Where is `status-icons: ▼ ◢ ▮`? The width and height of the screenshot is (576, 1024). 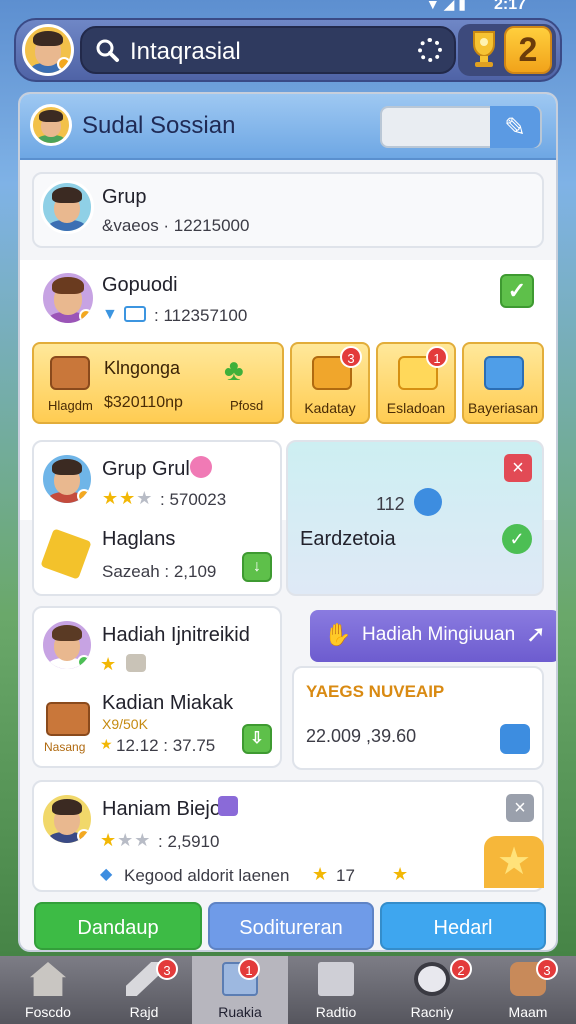 status-icons: ▼ ◢ ▮ is located at coordinates (445, 6).